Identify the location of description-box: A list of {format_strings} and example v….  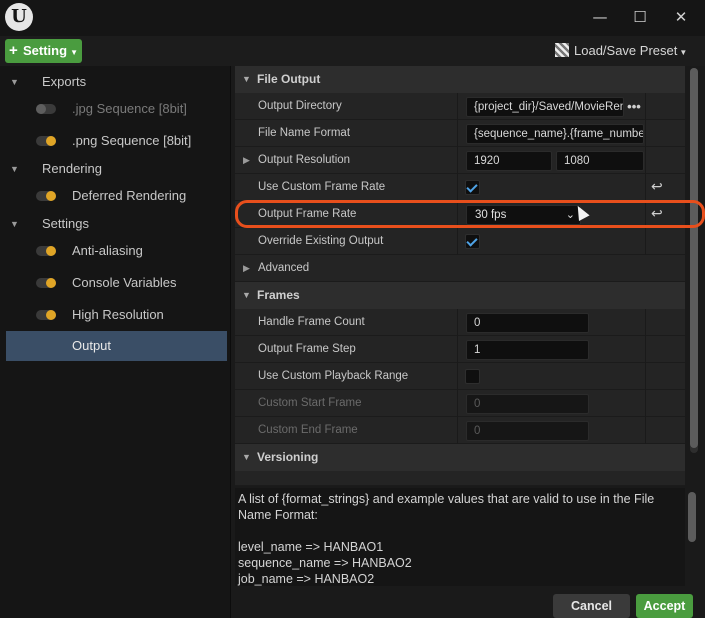
(460, 537).